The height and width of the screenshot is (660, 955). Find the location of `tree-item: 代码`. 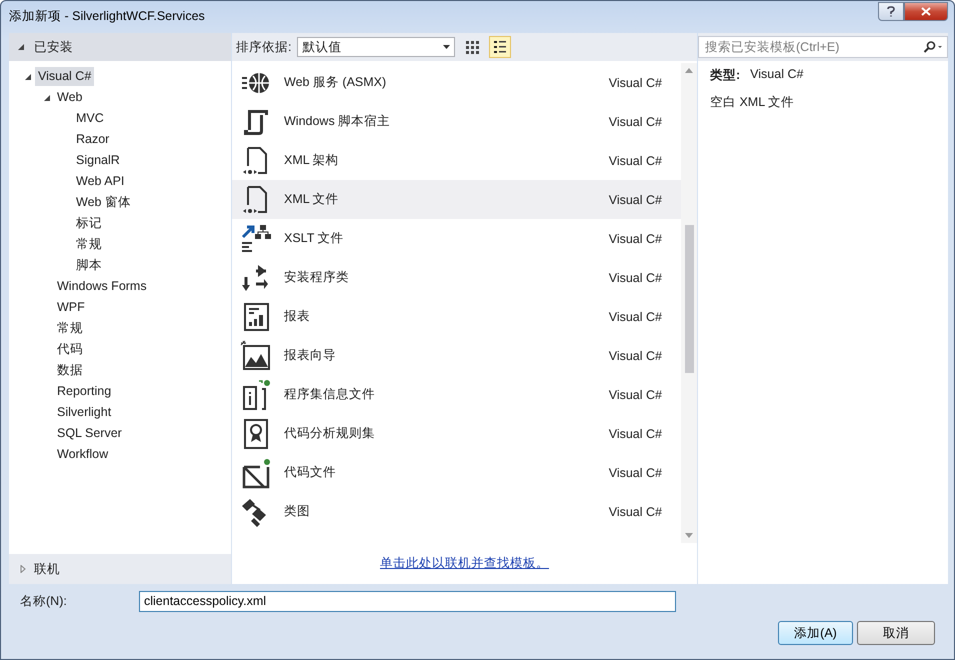

tree-item: 代码 is located at coordinates (70, 349).